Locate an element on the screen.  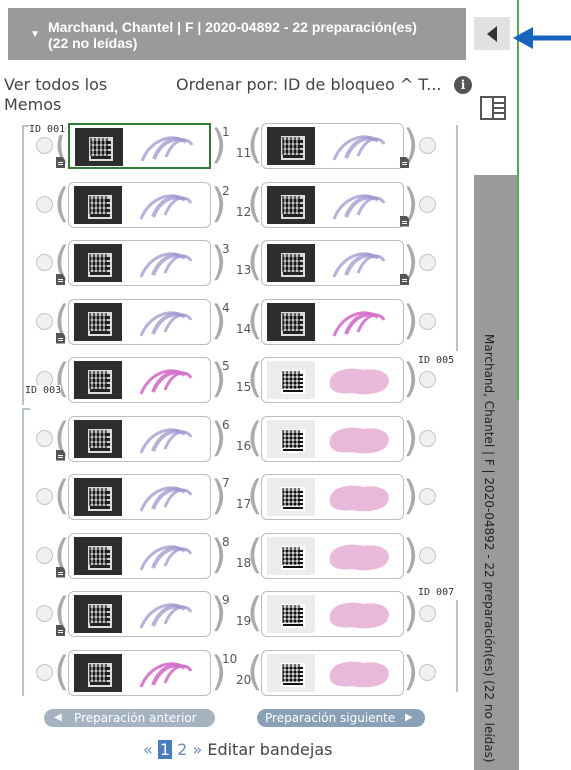
caret-left-icon is located at coordinates (492, 34).